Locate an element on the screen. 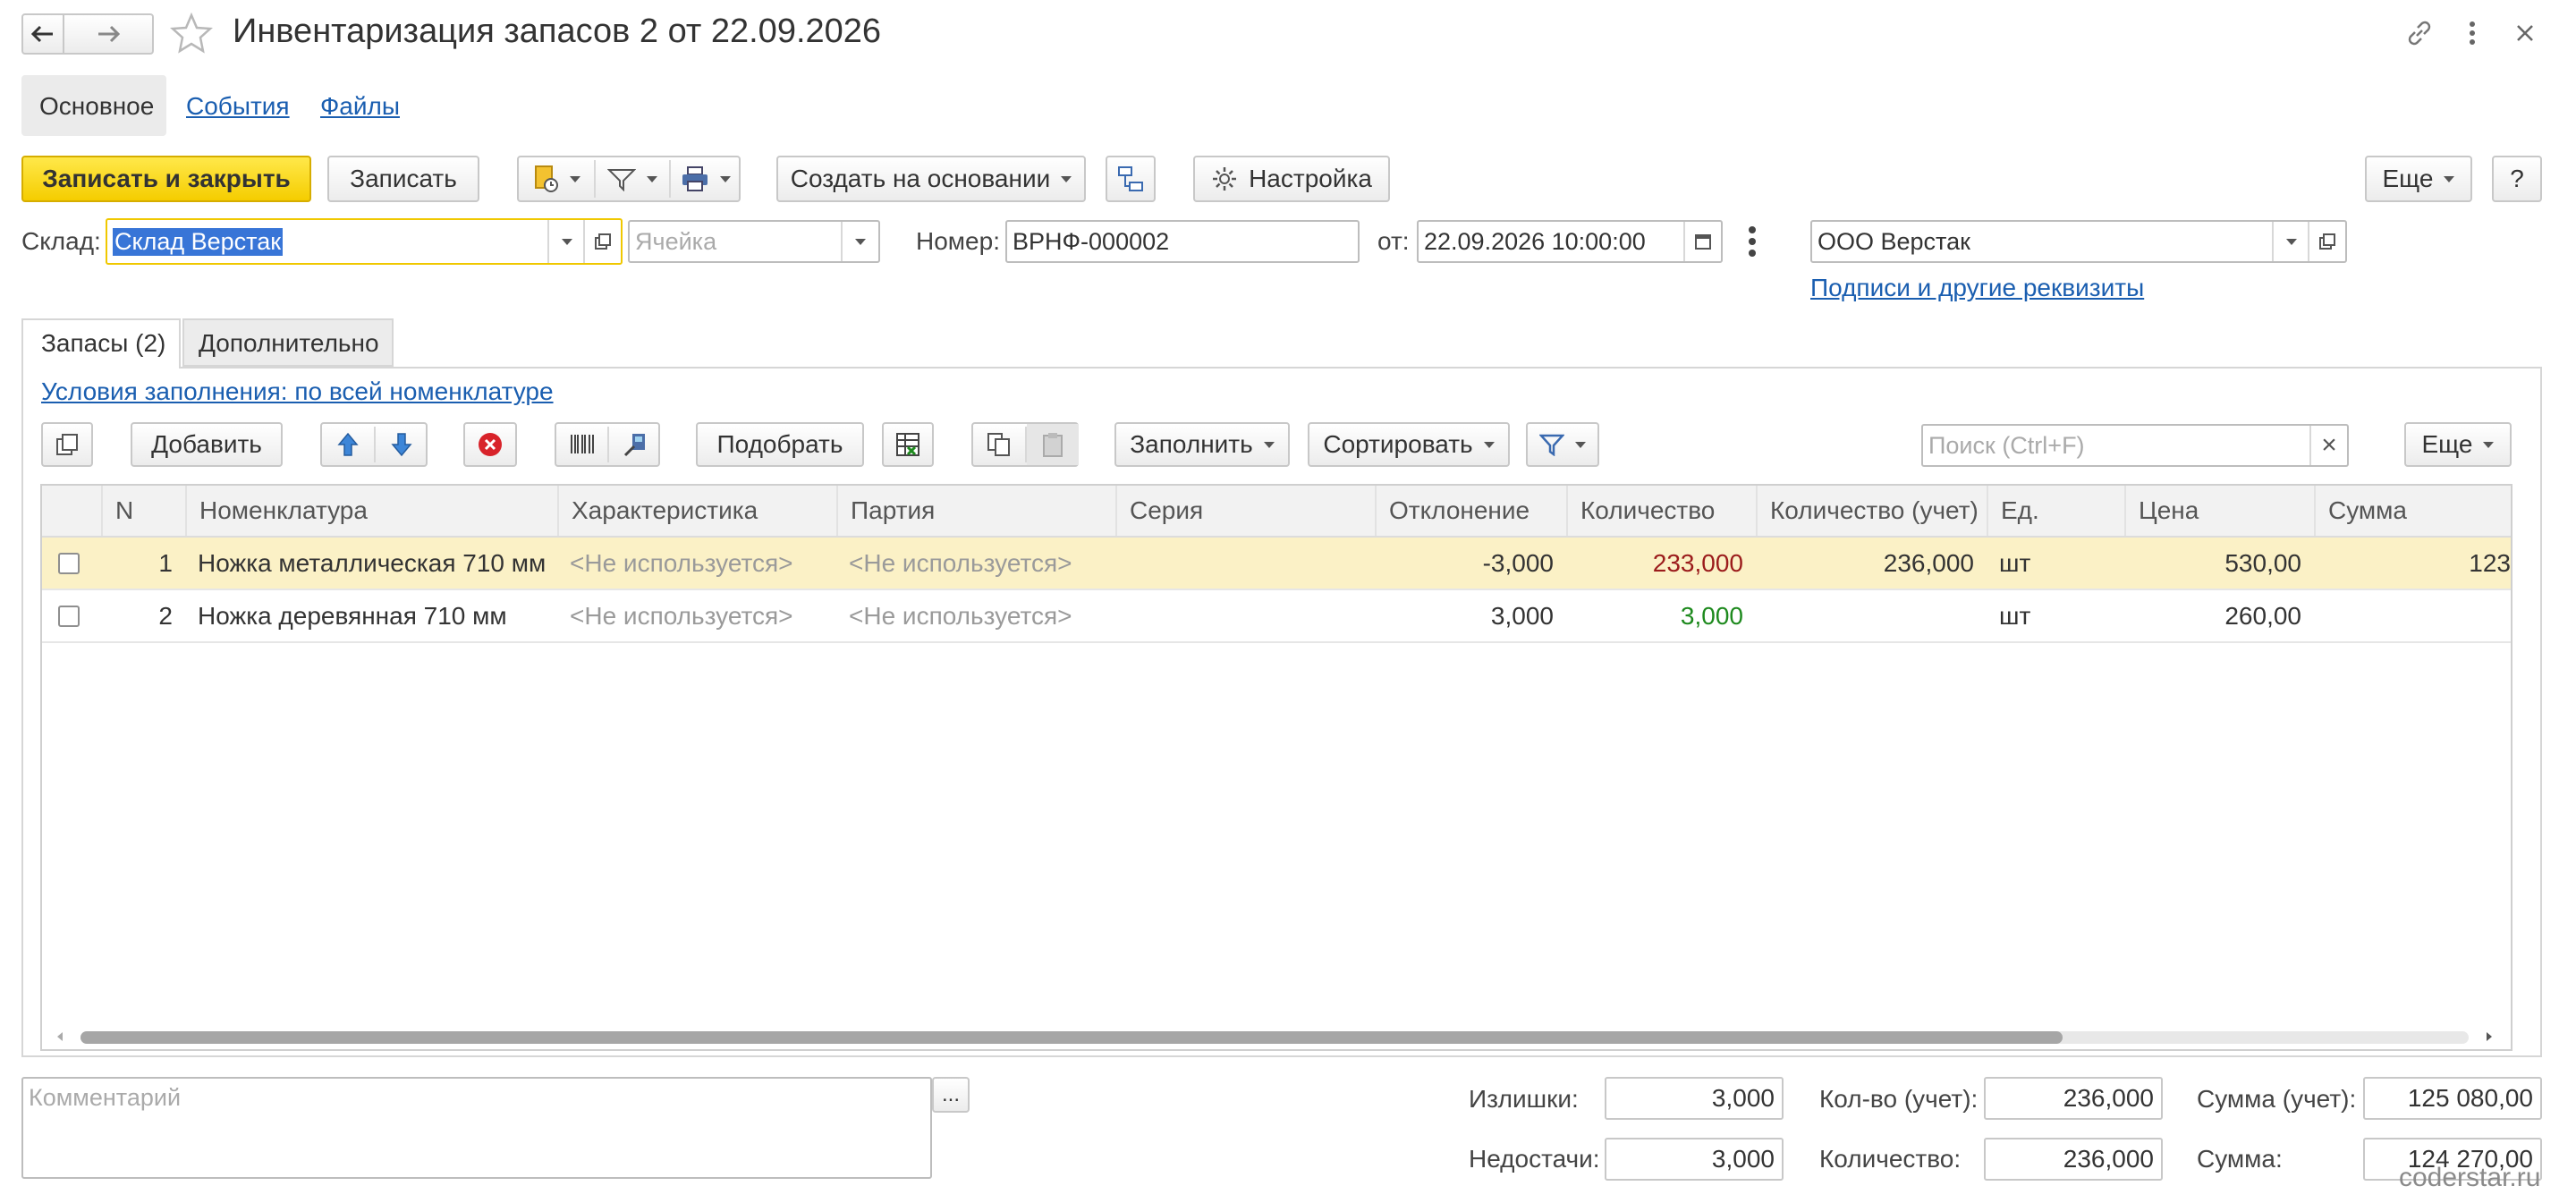  print-button is located at coordinates (706, 178).